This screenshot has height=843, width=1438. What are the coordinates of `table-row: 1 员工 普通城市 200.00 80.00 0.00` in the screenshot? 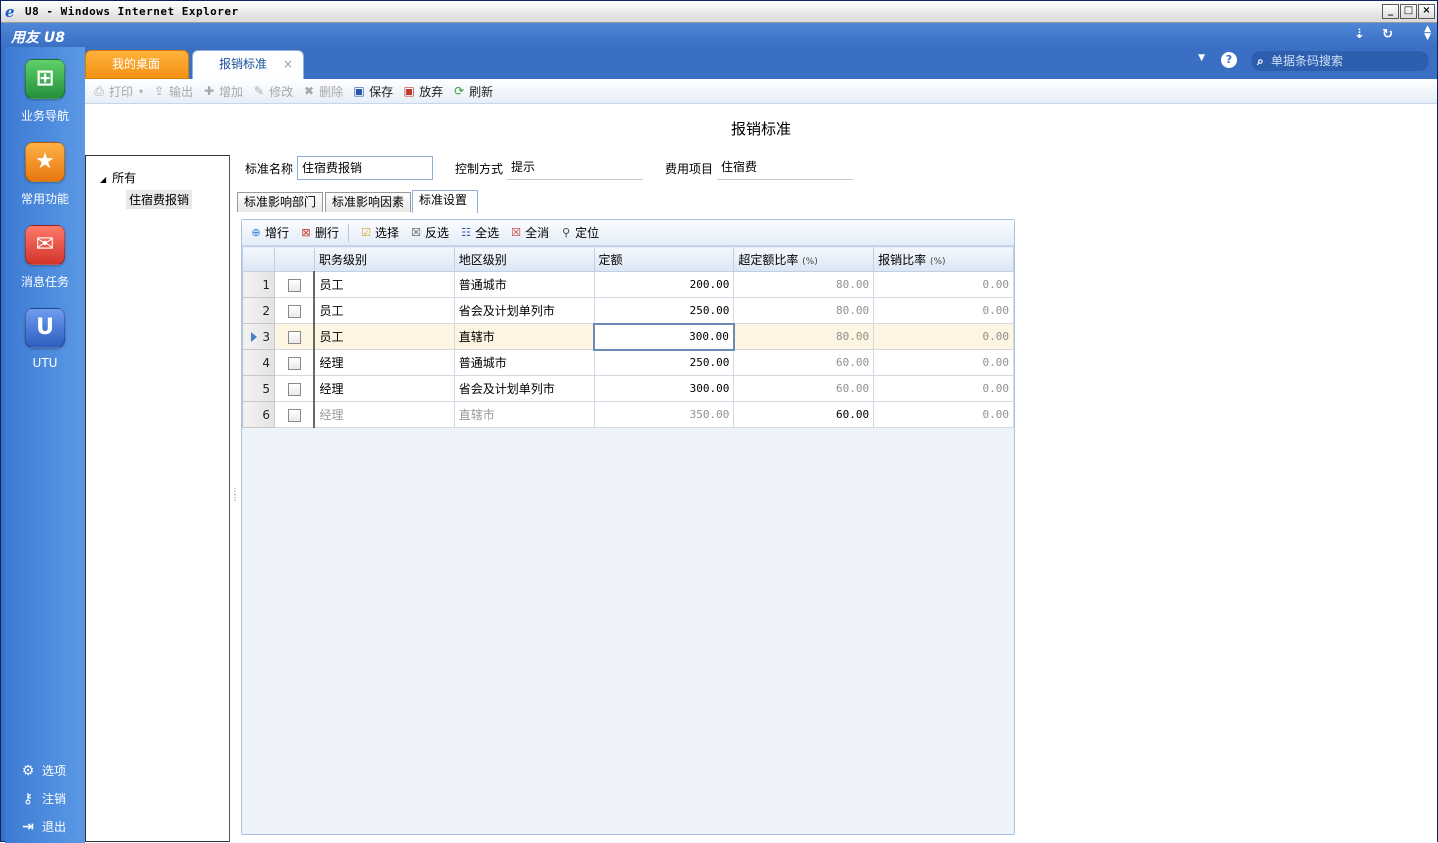 It's located at (628, 284).